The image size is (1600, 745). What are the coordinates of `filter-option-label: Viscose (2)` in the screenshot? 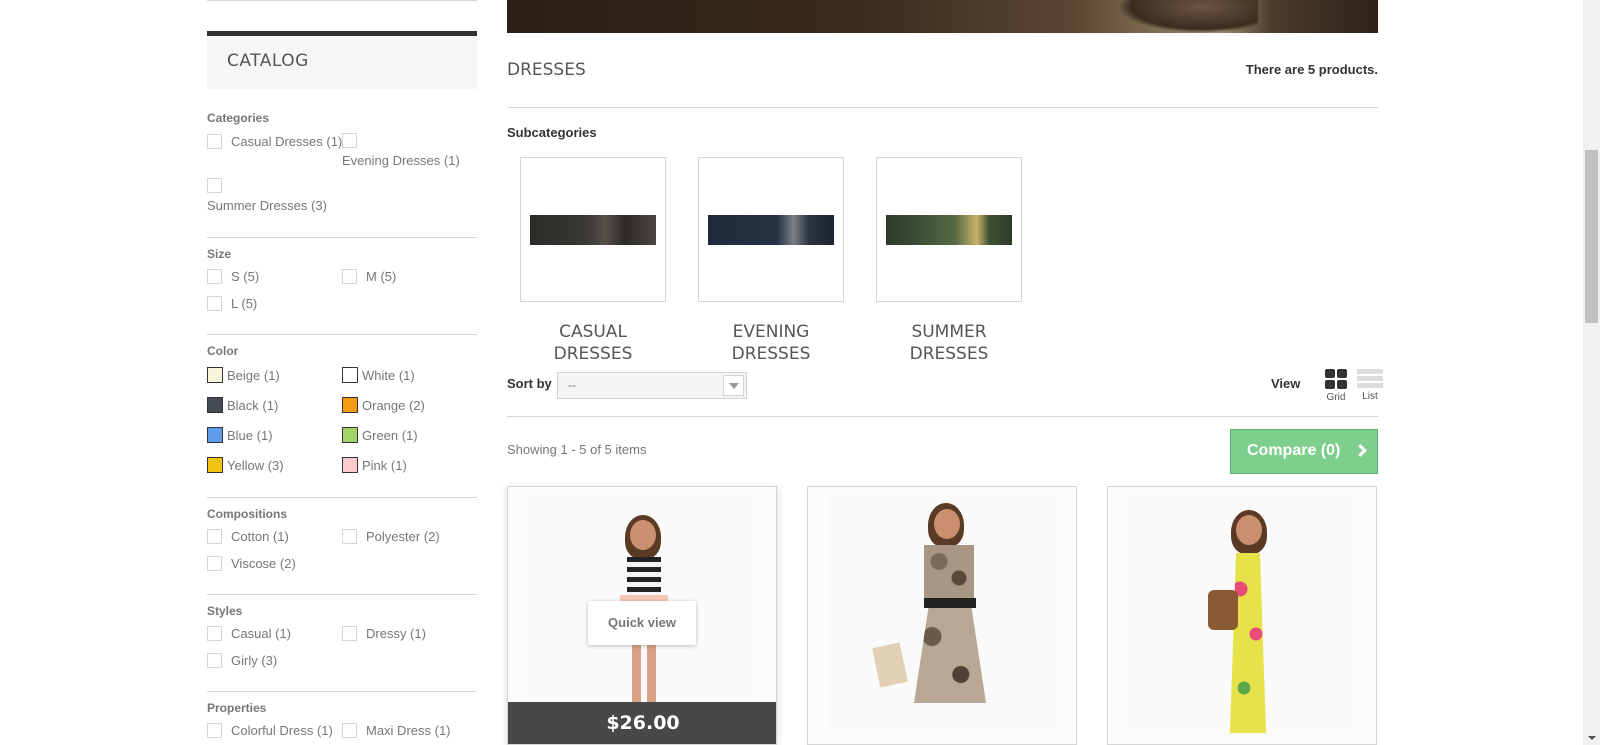 It's located at (263, 563).